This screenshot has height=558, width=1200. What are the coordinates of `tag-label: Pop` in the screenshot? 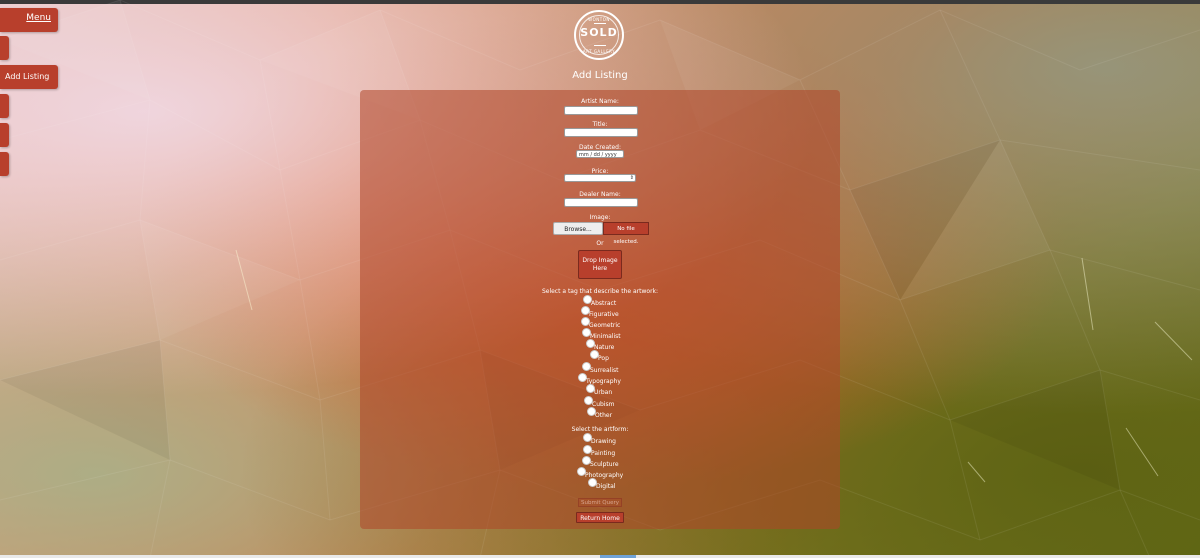 It's located at (603, 358).